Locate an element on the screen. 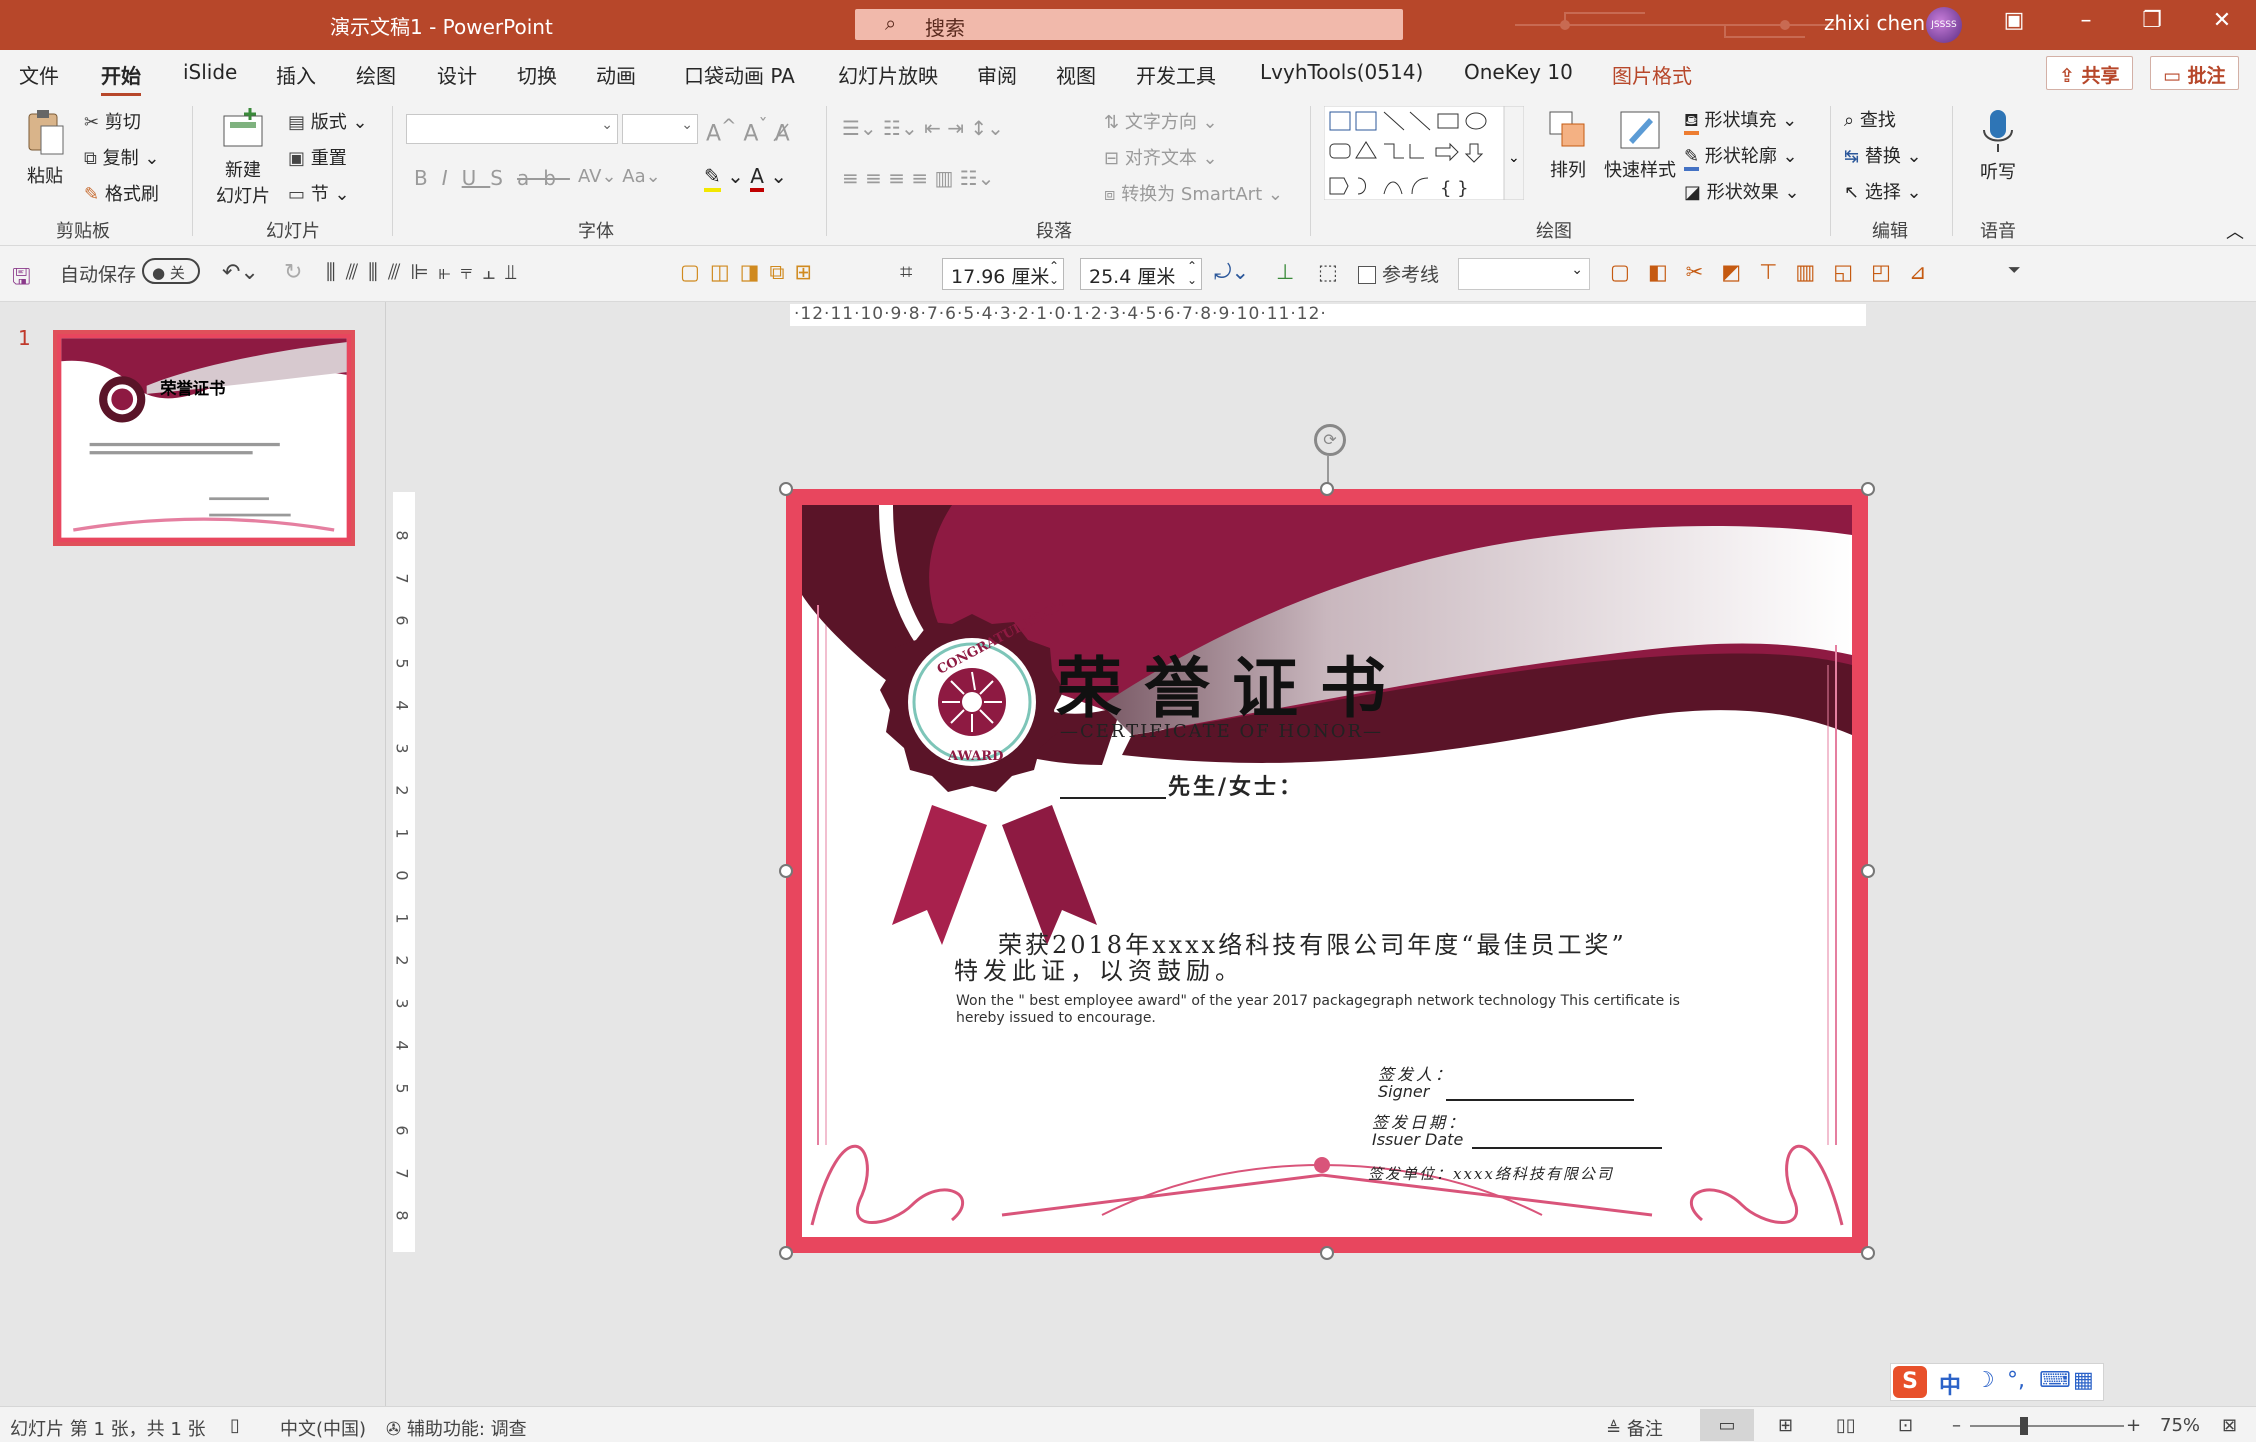 This screenshot has height=1442, width=2256. zoom-slider-thumb is located at coordinates (2024, 1426).